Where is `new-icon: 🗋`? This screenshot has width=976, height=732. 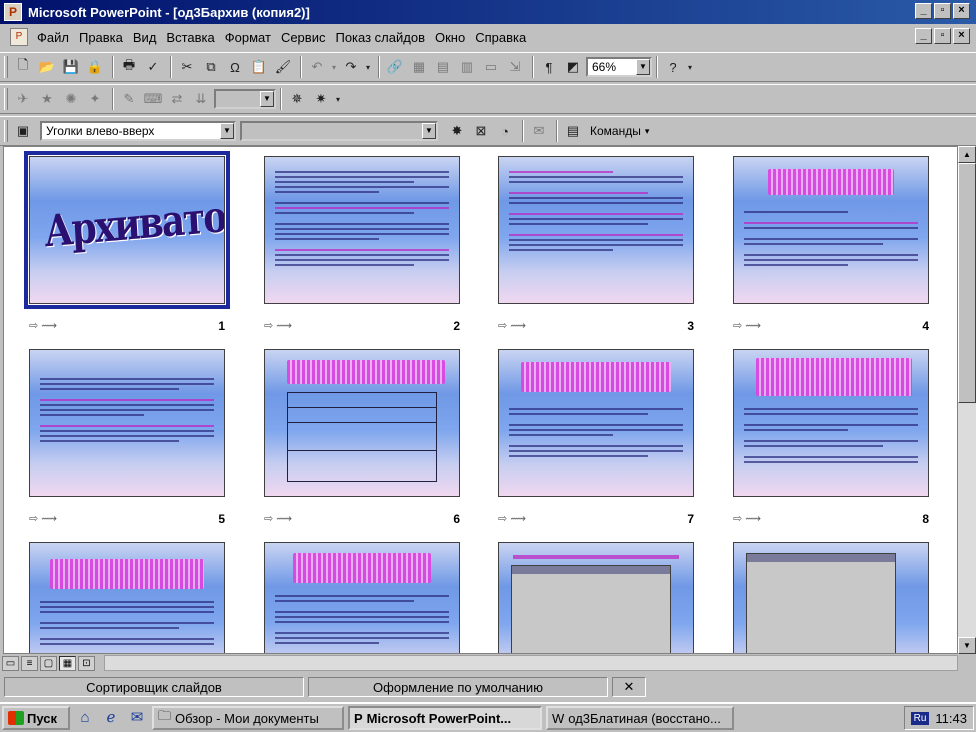 new-icon: 🗋 is located at coordinates (23, 67).